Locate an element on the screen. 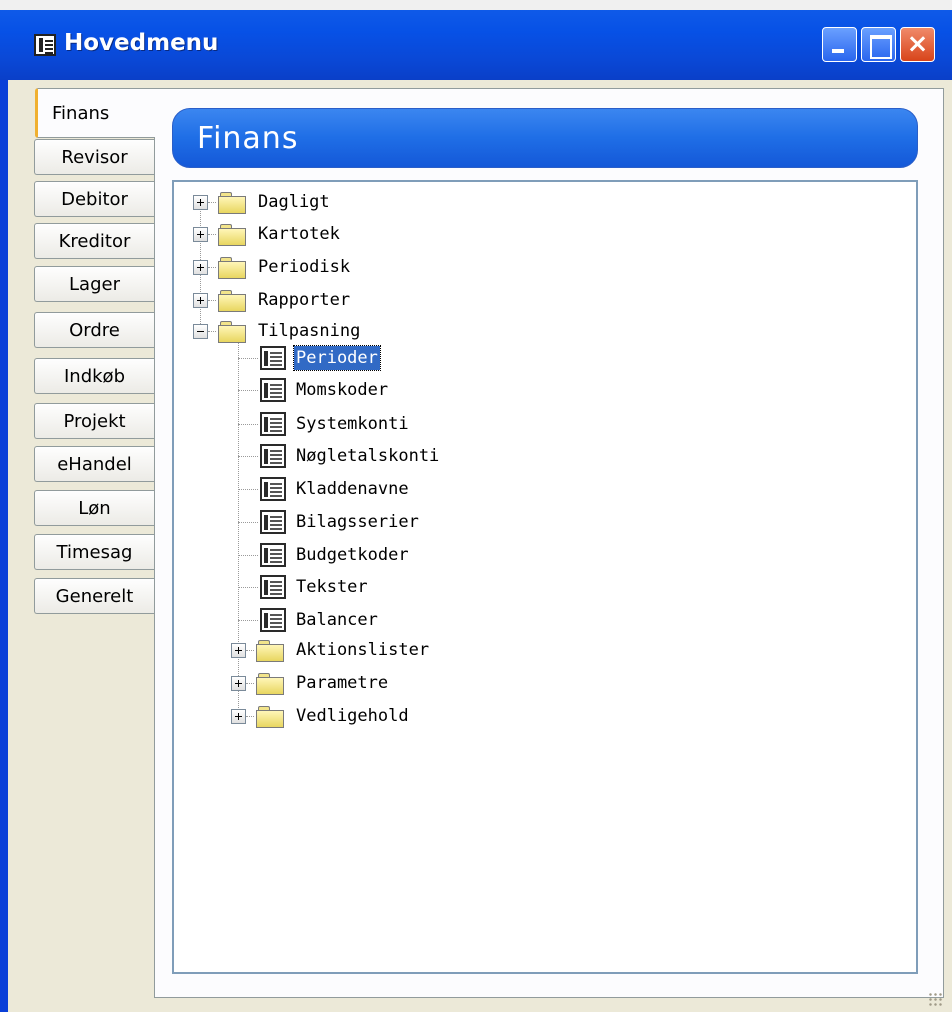 This screenshot has width=952, height=1012. tree-item-aktionslister: Aktionslister is located at coordinates (362, 650).